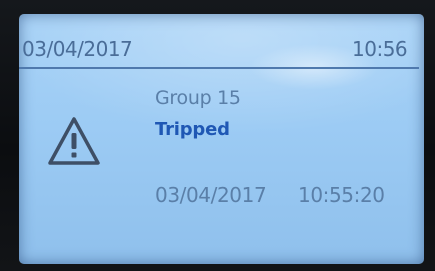  I want to click on event-time: 10:55:20, so click(341, 195).